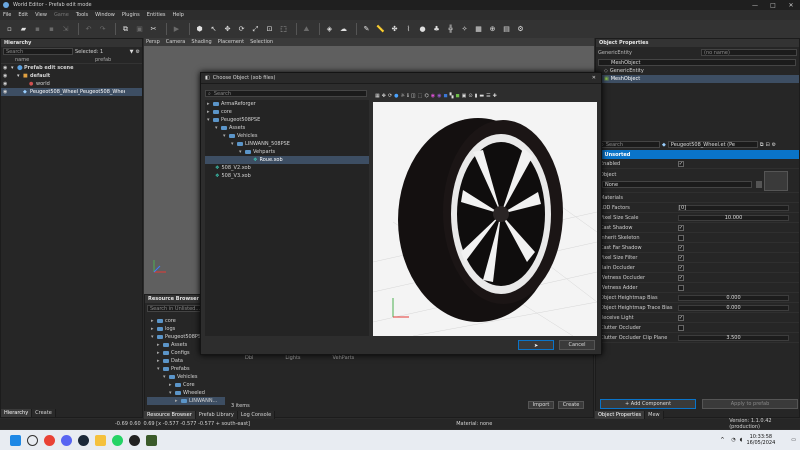 The height and width of the screenshot is (450, 800). What do you see at coordinates (186, 369) in the screenshot?
I see `resource-item-prefabs: ▾ Prefabs` at bounding box center [186, 369].